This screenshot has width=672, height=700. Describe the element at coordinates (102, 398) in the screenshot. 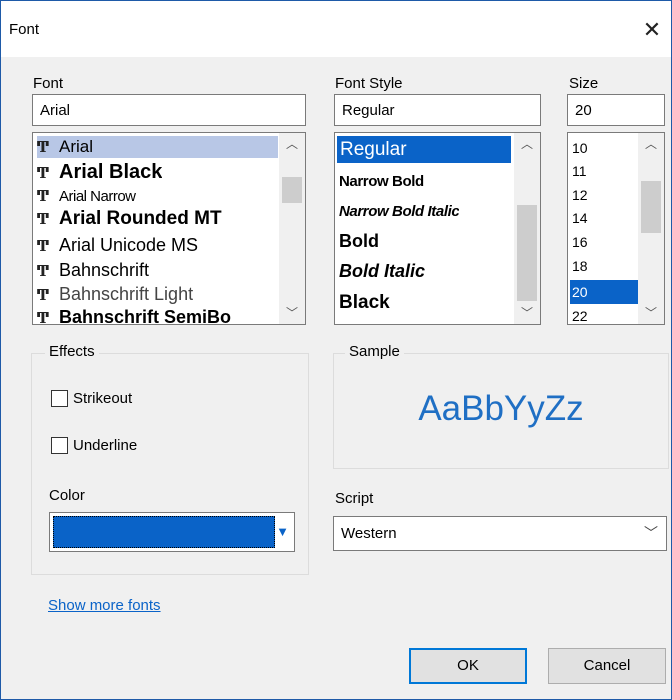

I see `strikeout-label: Strikeout` at that location.